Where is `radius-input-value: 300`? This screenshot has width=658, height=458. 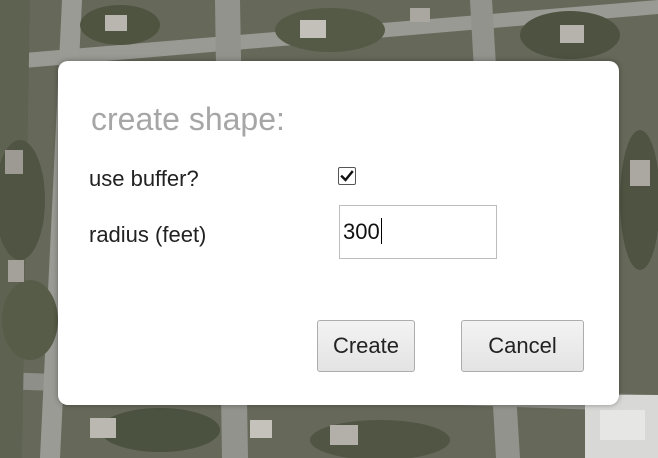 radius-input-value: 300 is located at coordinates (361, 231).